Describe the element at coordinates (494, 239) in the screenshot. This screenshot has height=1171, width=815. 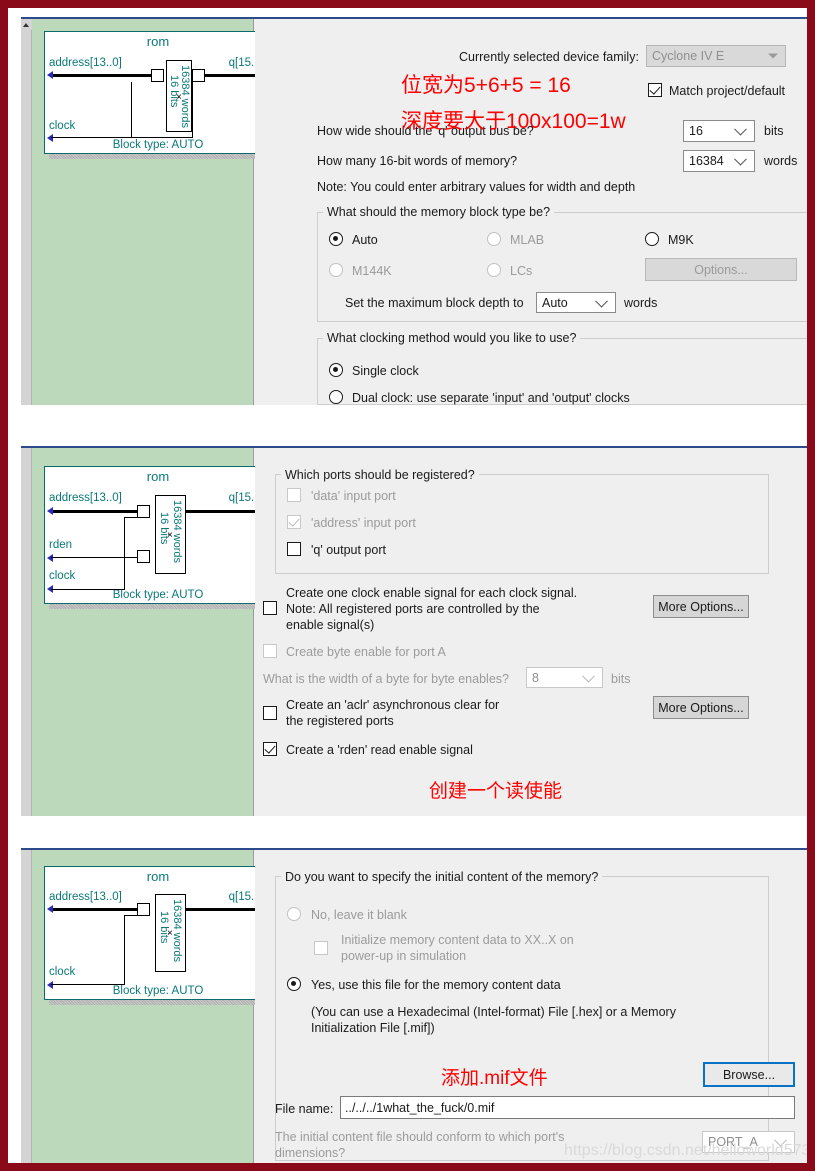
I see `block-type-mlab-radio` at that location.